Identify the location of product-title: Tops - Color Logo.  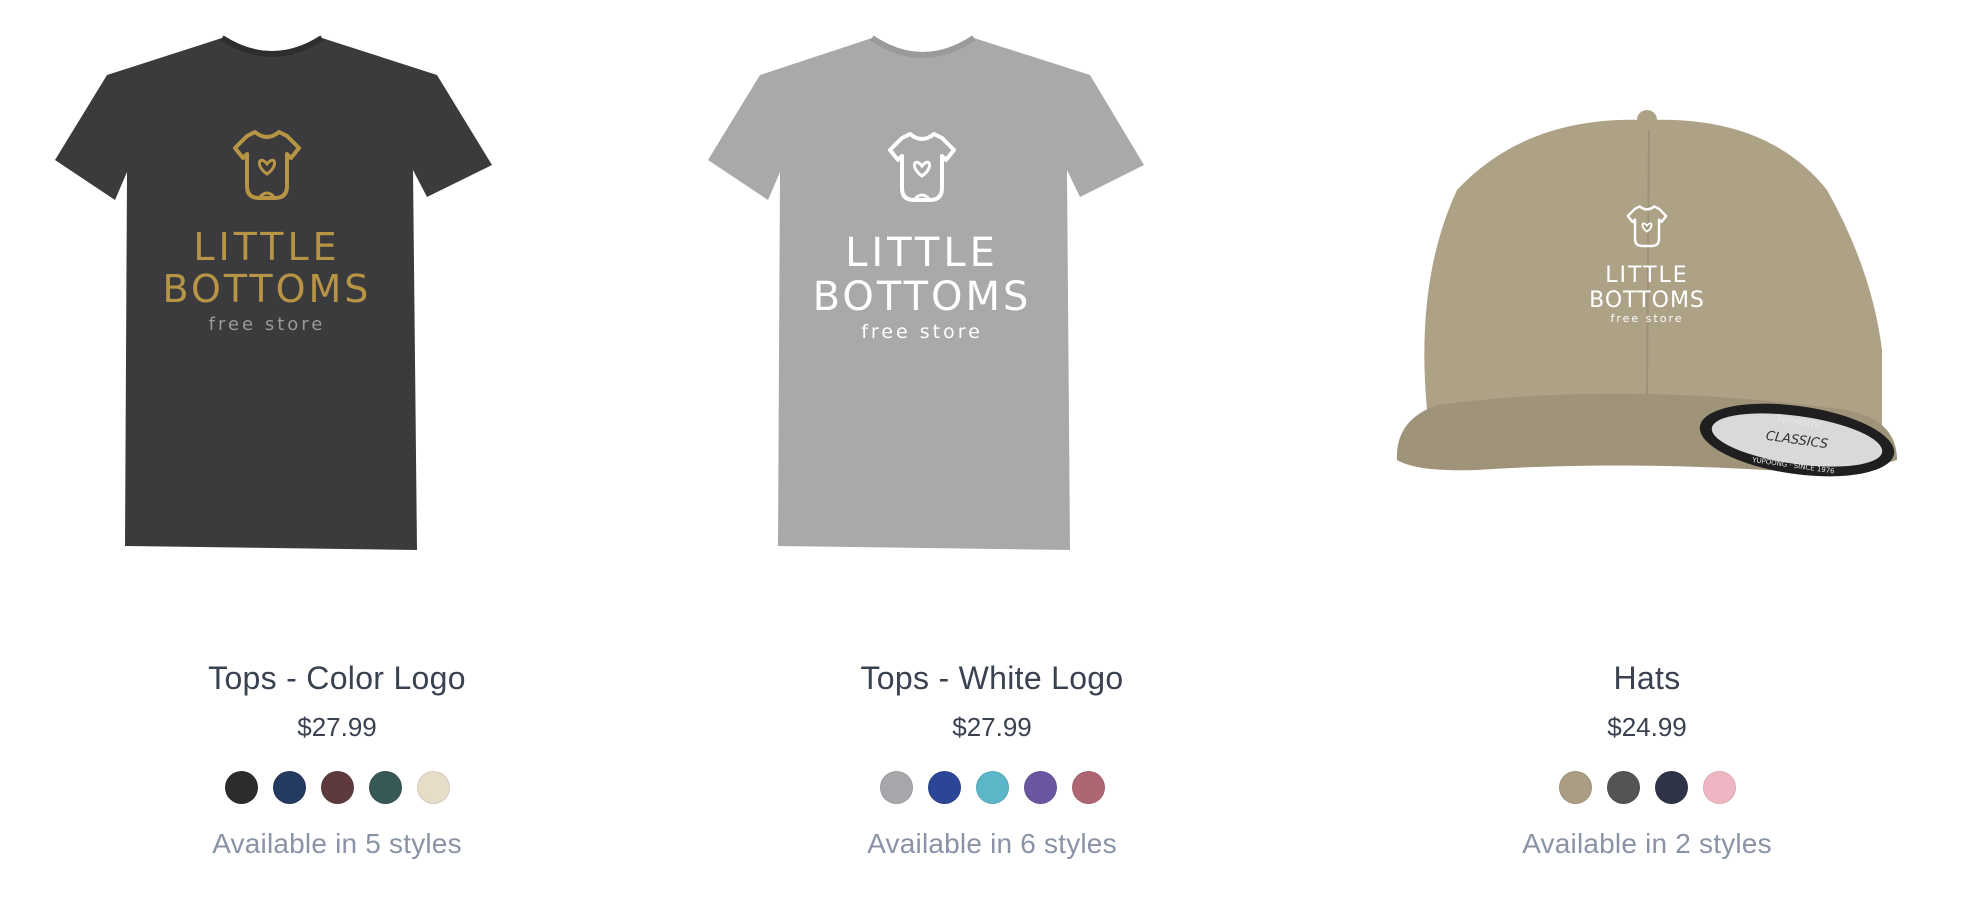
(337, 678).